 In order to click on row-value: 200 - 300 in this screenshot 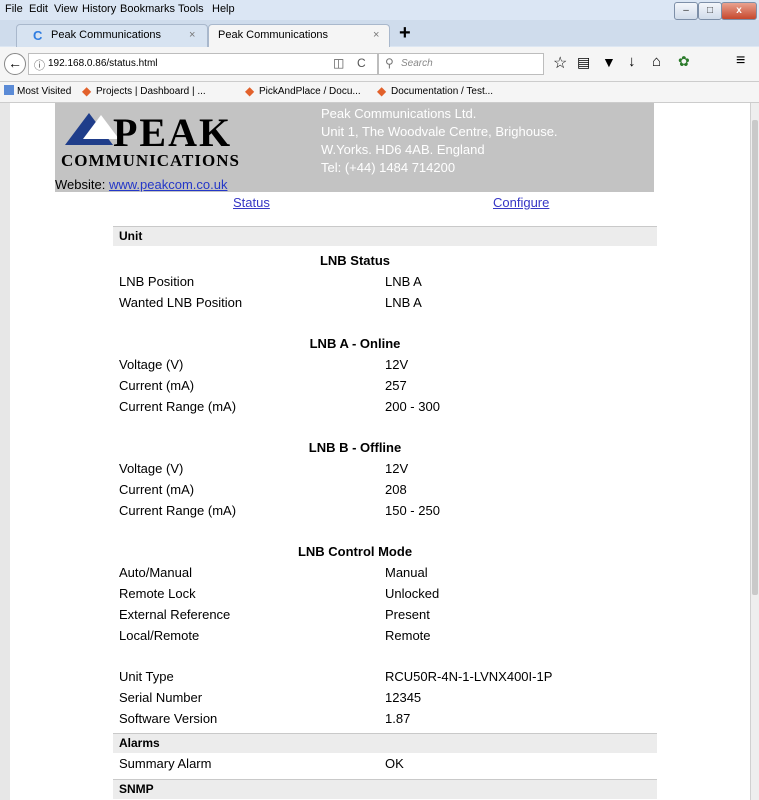, I will do `click(412, 406)`.